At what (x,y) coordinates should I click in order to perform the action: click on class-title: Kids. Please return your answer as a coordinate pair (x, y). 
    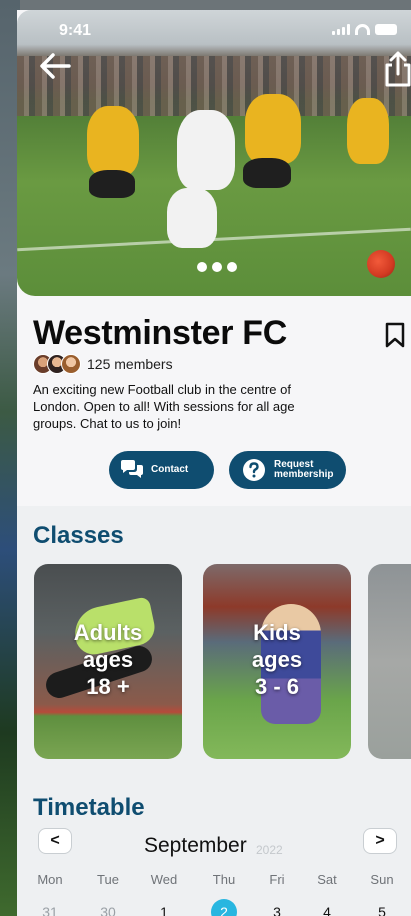
    Looking at the image, I should click on (277, 632).